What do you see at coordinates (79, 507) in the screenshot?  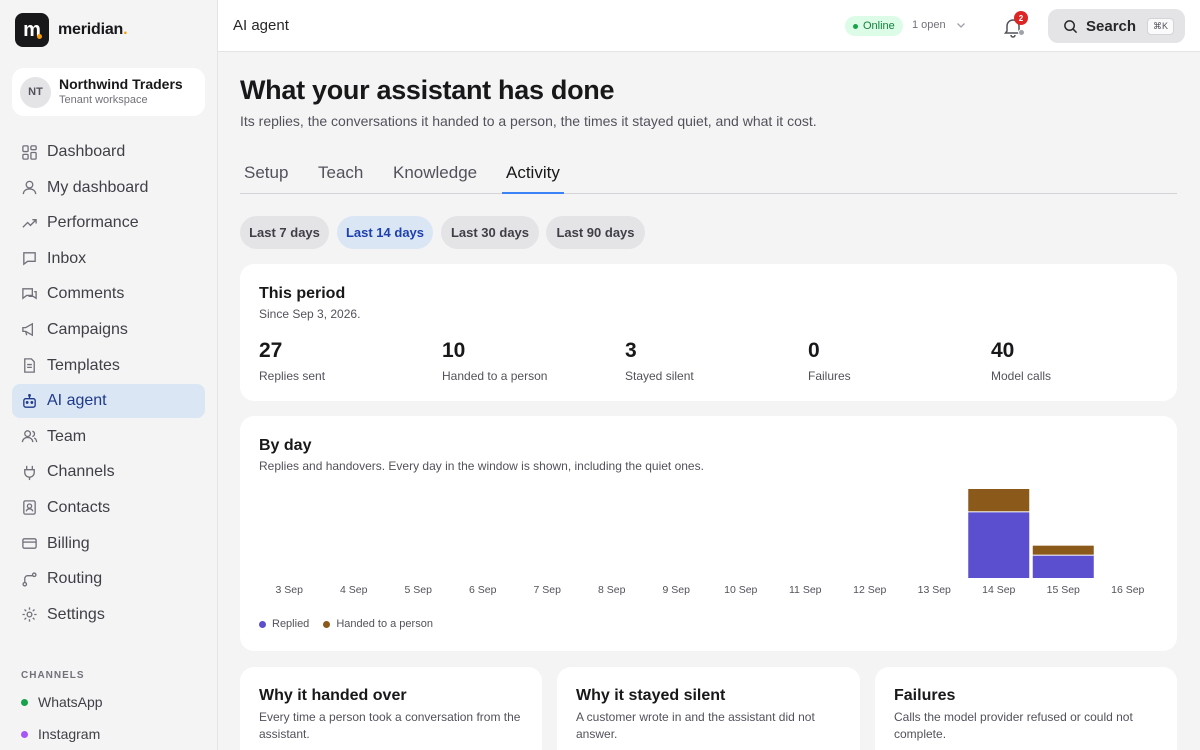 I see `sidebar-item-label: Contacts` at bounding box center [79, 507].